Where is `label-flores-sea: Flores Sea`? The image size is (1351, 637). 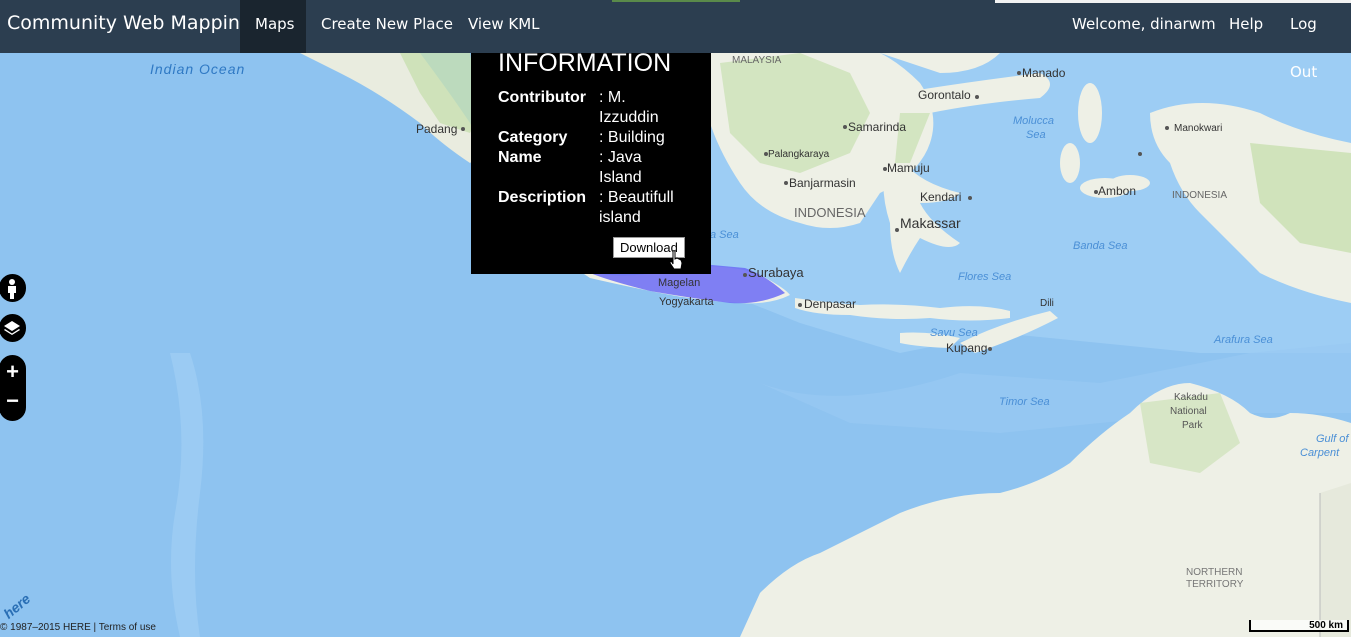 label-flores-sea: Flores Sea is located at coordinates (984, 277).